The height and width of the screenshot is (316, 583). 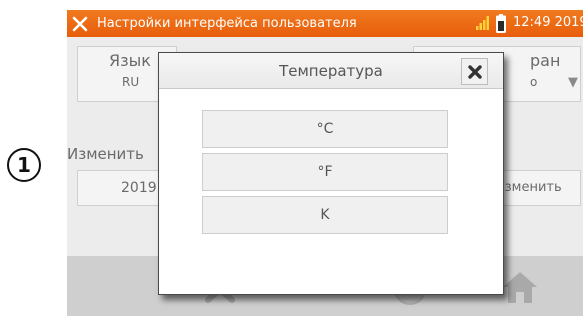 I want to click on option-kelvin: K, so click(x=325, y=215).